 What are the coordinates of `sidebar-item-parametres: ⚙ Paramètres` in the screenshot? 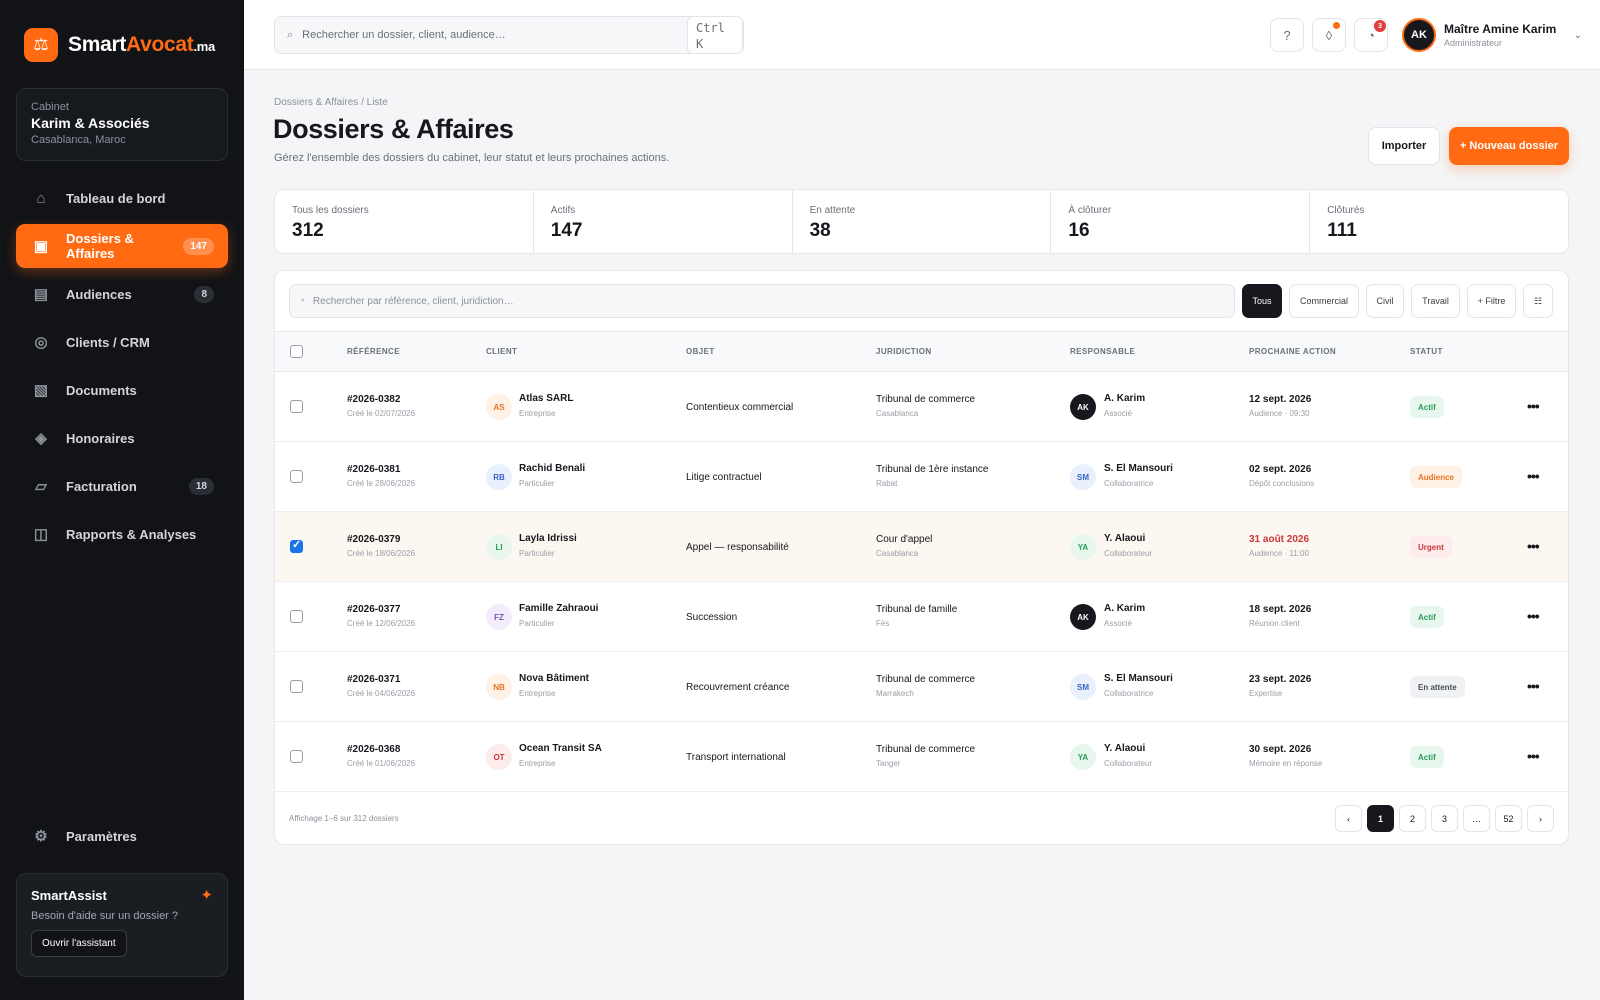 It's located at (122, 836).